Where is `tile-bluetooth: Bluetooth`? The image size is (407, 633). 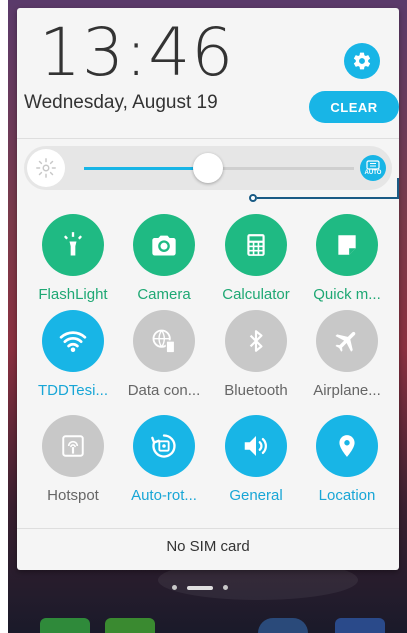 tile-bluetooth: Bluetooth is located at coordinates (256, 354).